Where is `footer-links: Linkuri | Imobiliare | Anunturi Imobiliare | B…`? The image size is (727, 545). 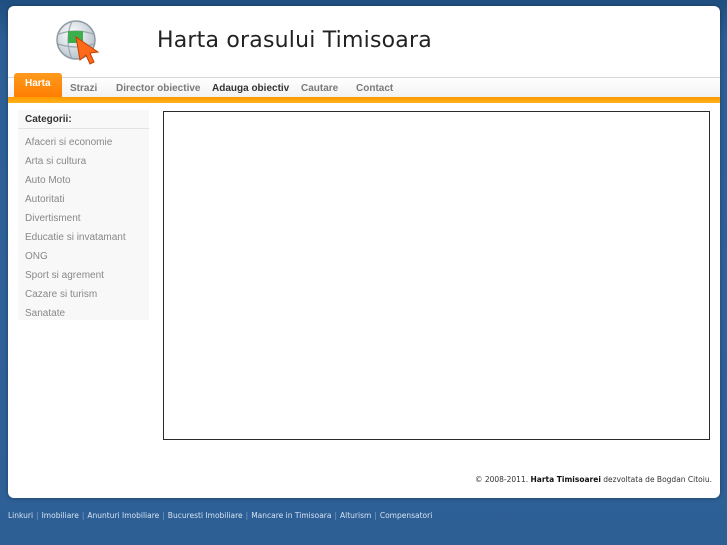
footer-links: Linkuri | Imobiliare | Anunturi Imobiliare | B… is located at coordinates (220, 515).